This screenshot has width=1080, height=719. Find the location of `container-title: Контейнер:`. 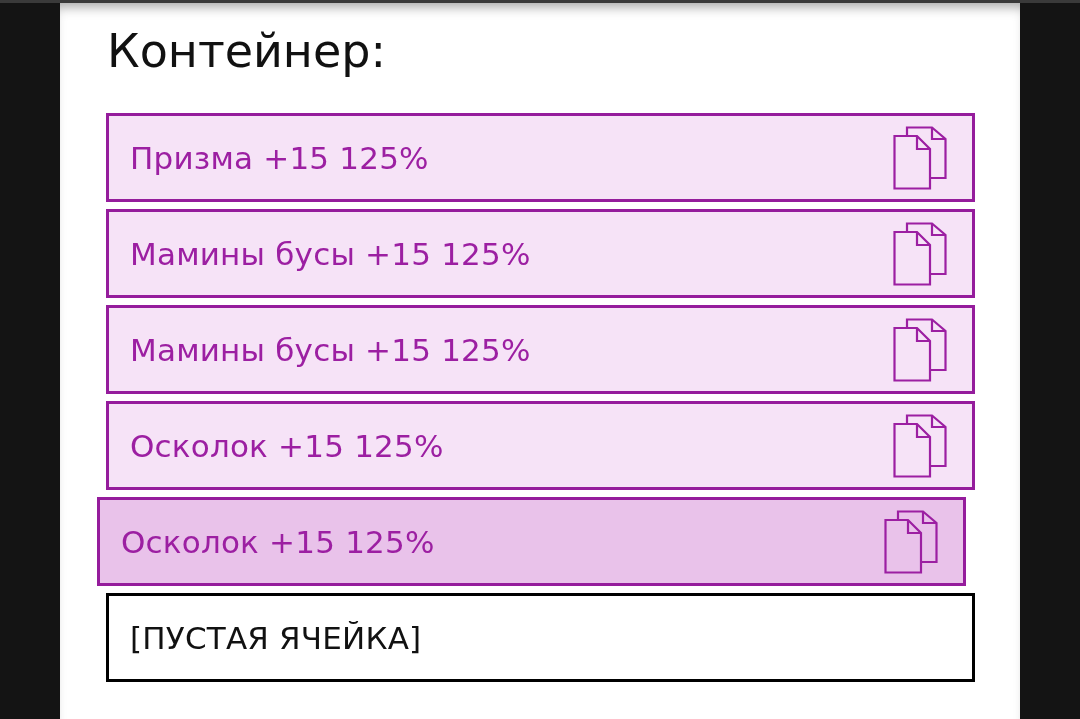

container-title: Контейнер: is located at coordinates (246, 51).